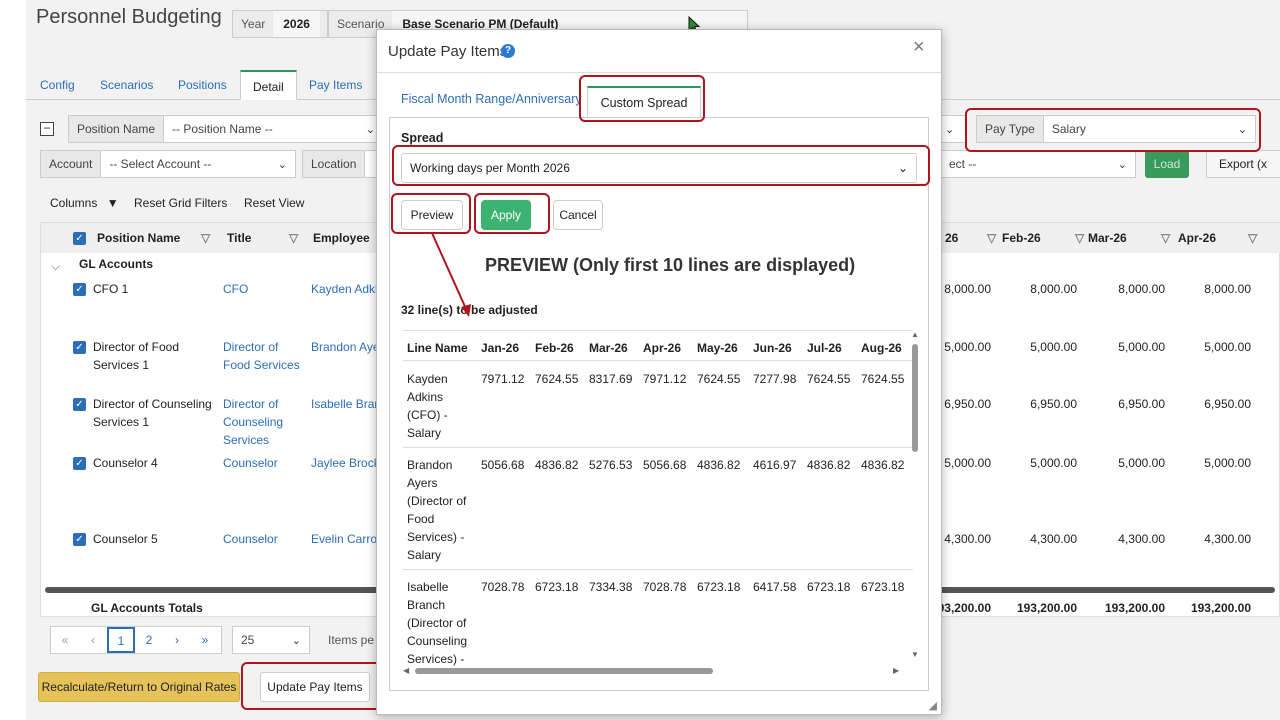 The width and height of the screenshot is (1280, 720). Describe the element at coordinates (111, 289) in the screenshot. I see `row-position: CFO 1` at that location.